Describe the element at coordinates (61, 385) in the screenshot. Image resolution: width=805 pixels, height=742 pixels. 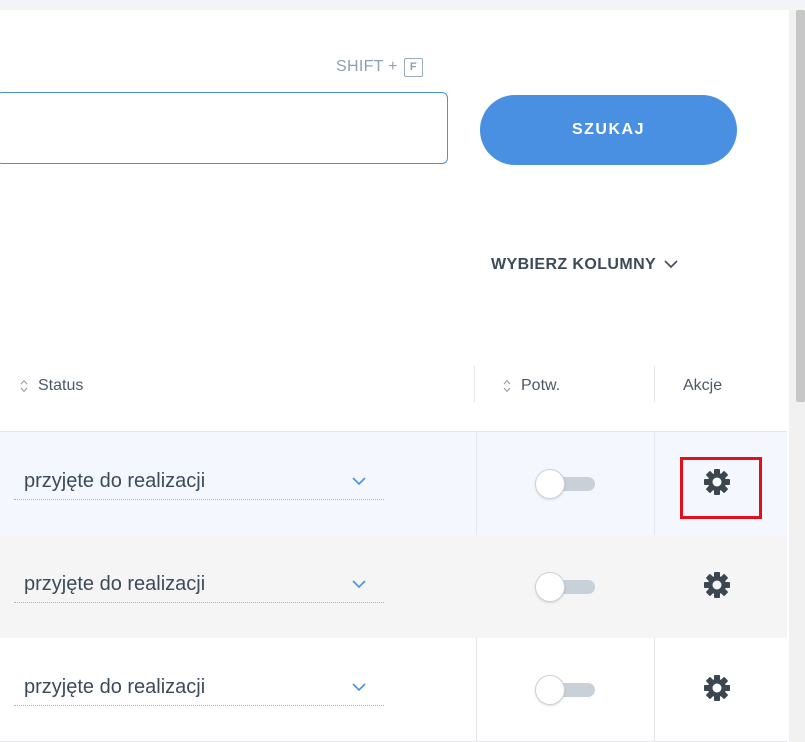
I see `column-header-status-label: Status` at that location.